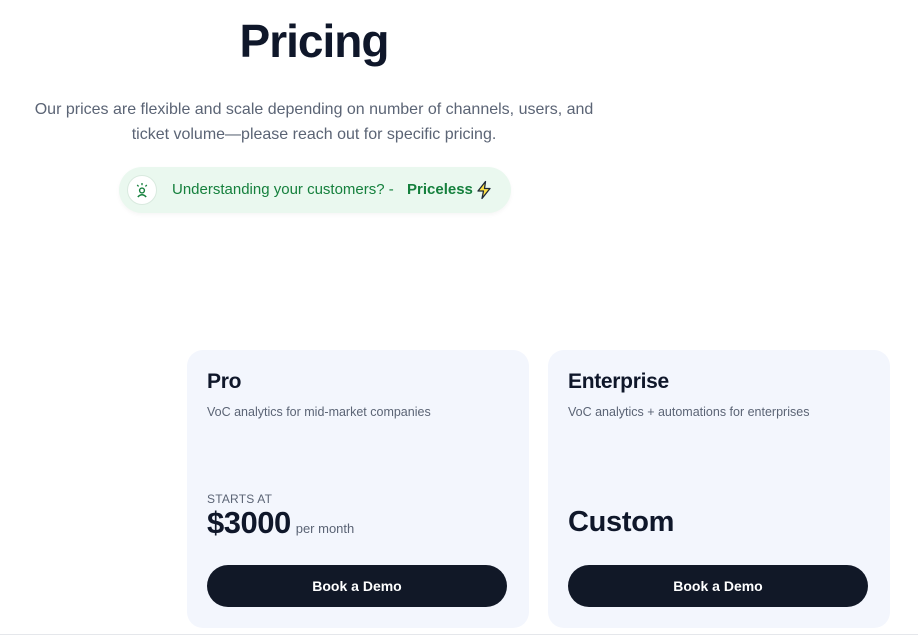 This screenshot has height=637, width=918. I want to click on divider, so click(459, 634).